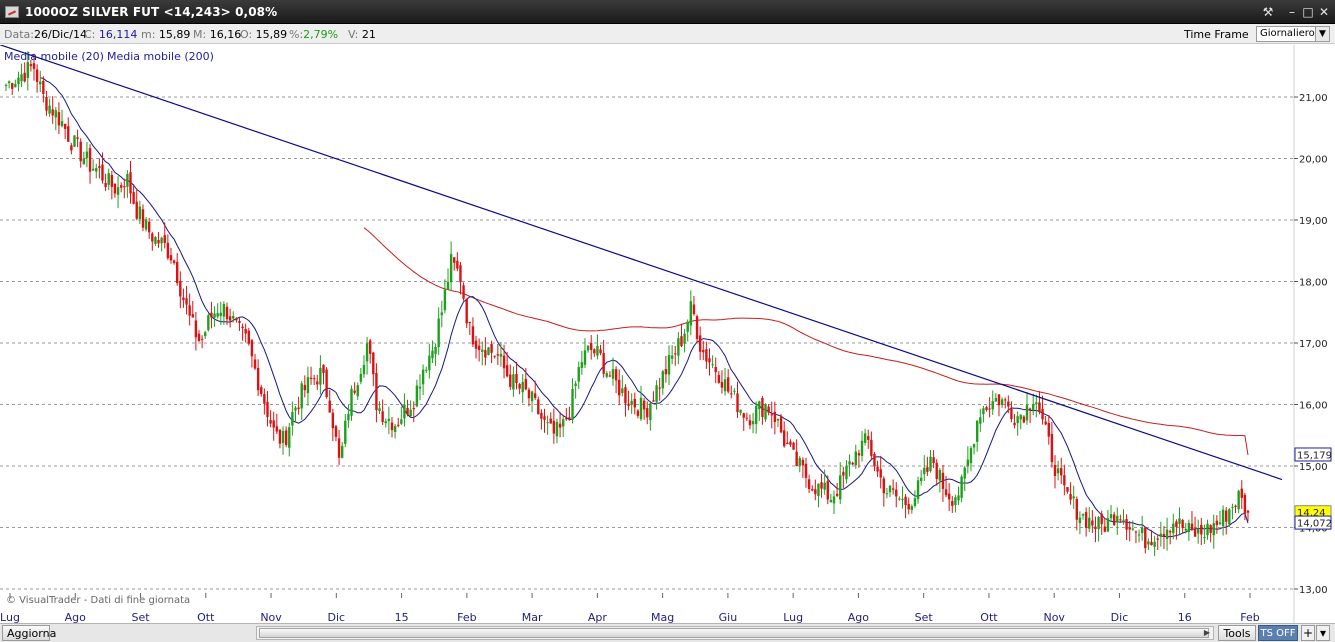 This screenshot has width=1335, height=642. What do you see at coordinates (728, 617) in the screenshot?
I see `x-tick-label: Giu` at bounding box center [728, 617].